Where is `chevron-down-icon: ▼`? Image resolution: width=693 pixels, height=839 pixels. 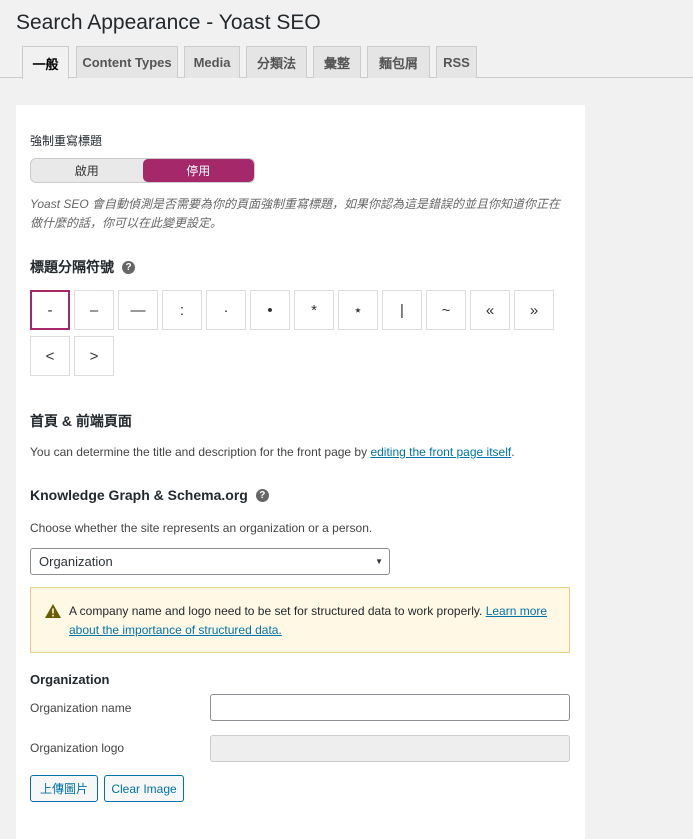
chevron-down-icon: ▼ is located at coordinates (379, 561).